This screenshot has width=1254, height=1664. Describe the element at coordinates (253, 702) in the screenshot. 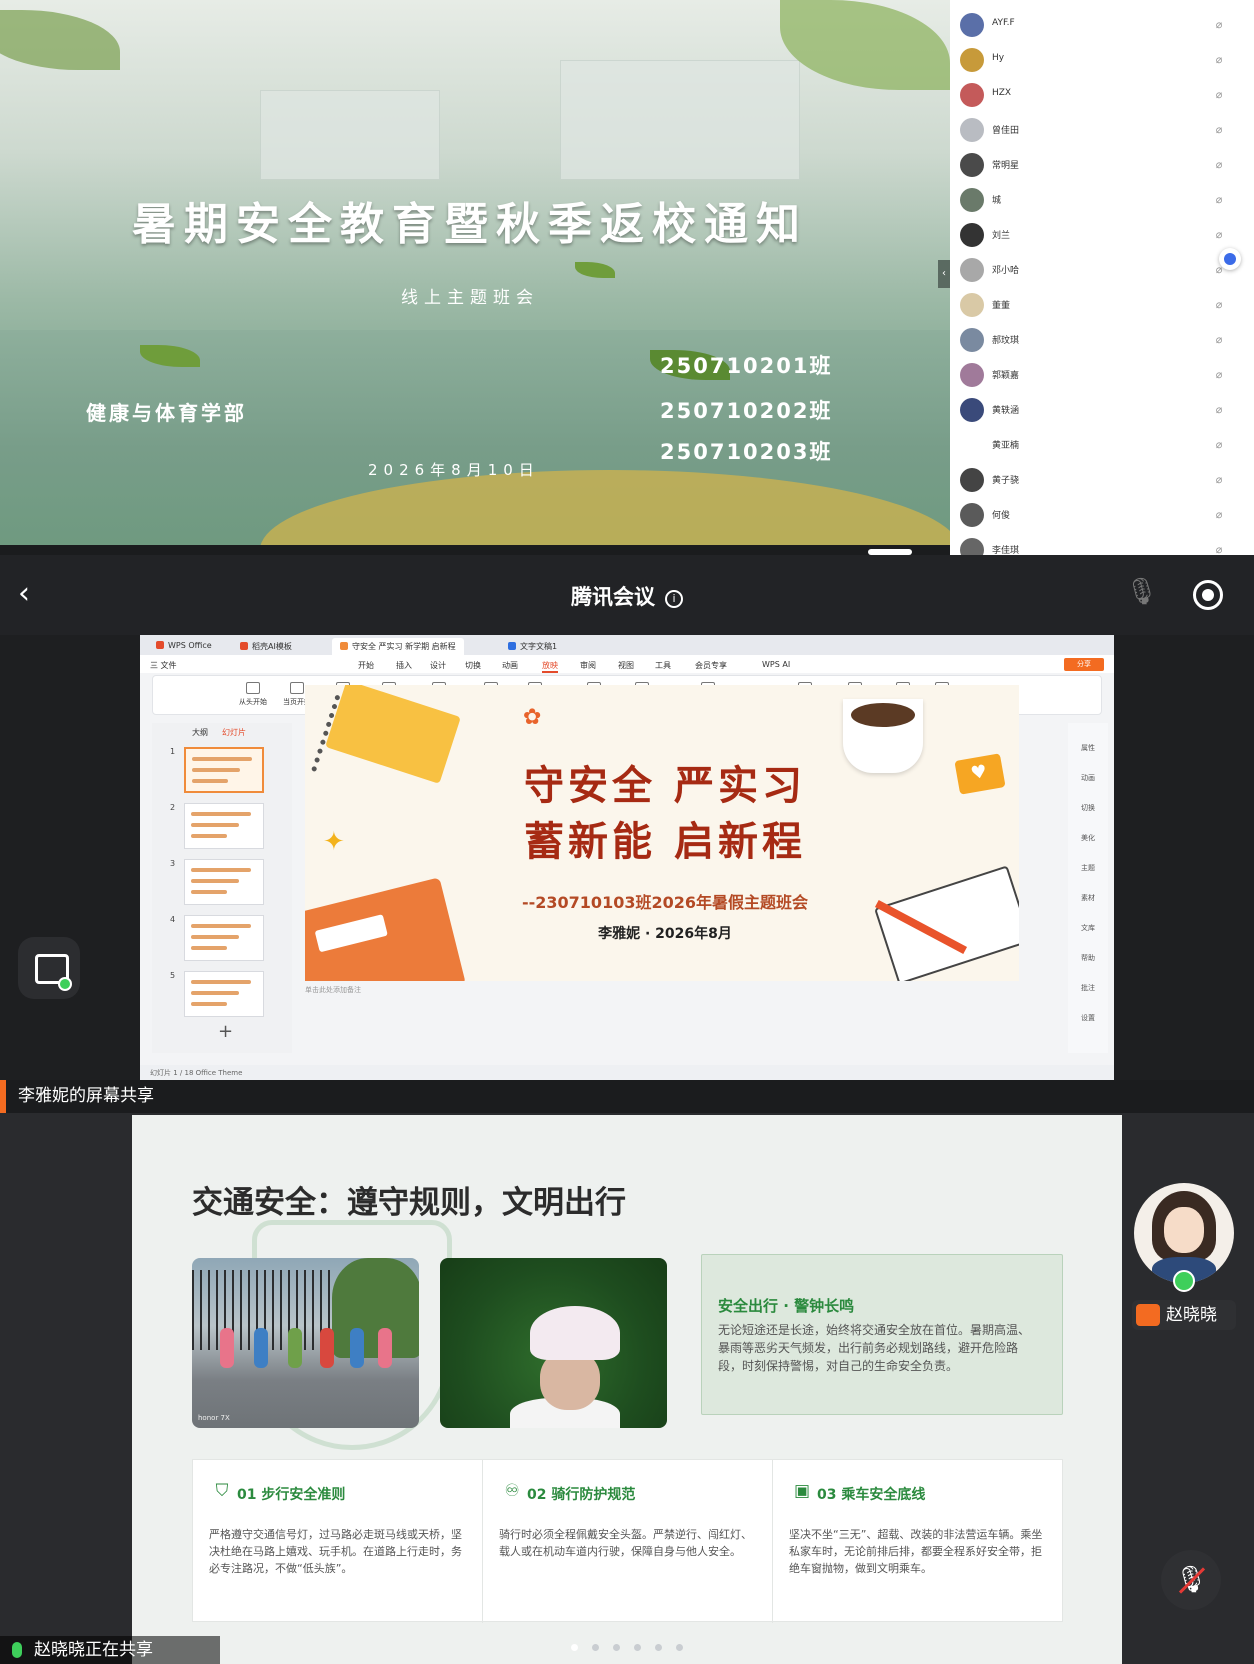

I see `ribbon-label: 从头开始` at that location.